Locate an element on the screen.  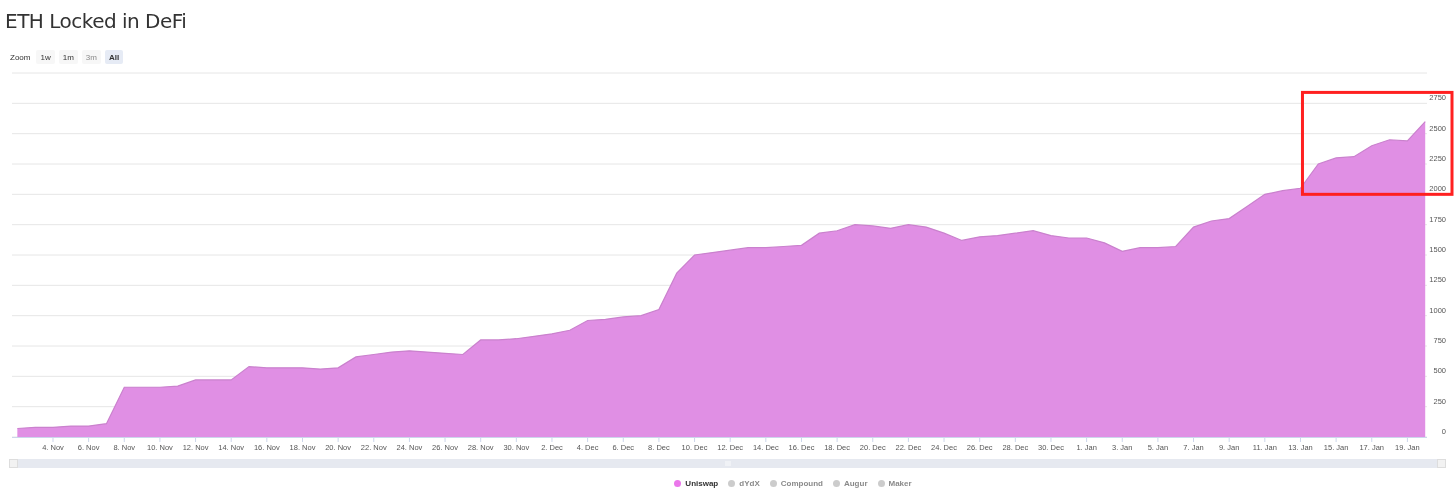
legend-item: dYdX is located at coordinates (744, 483).